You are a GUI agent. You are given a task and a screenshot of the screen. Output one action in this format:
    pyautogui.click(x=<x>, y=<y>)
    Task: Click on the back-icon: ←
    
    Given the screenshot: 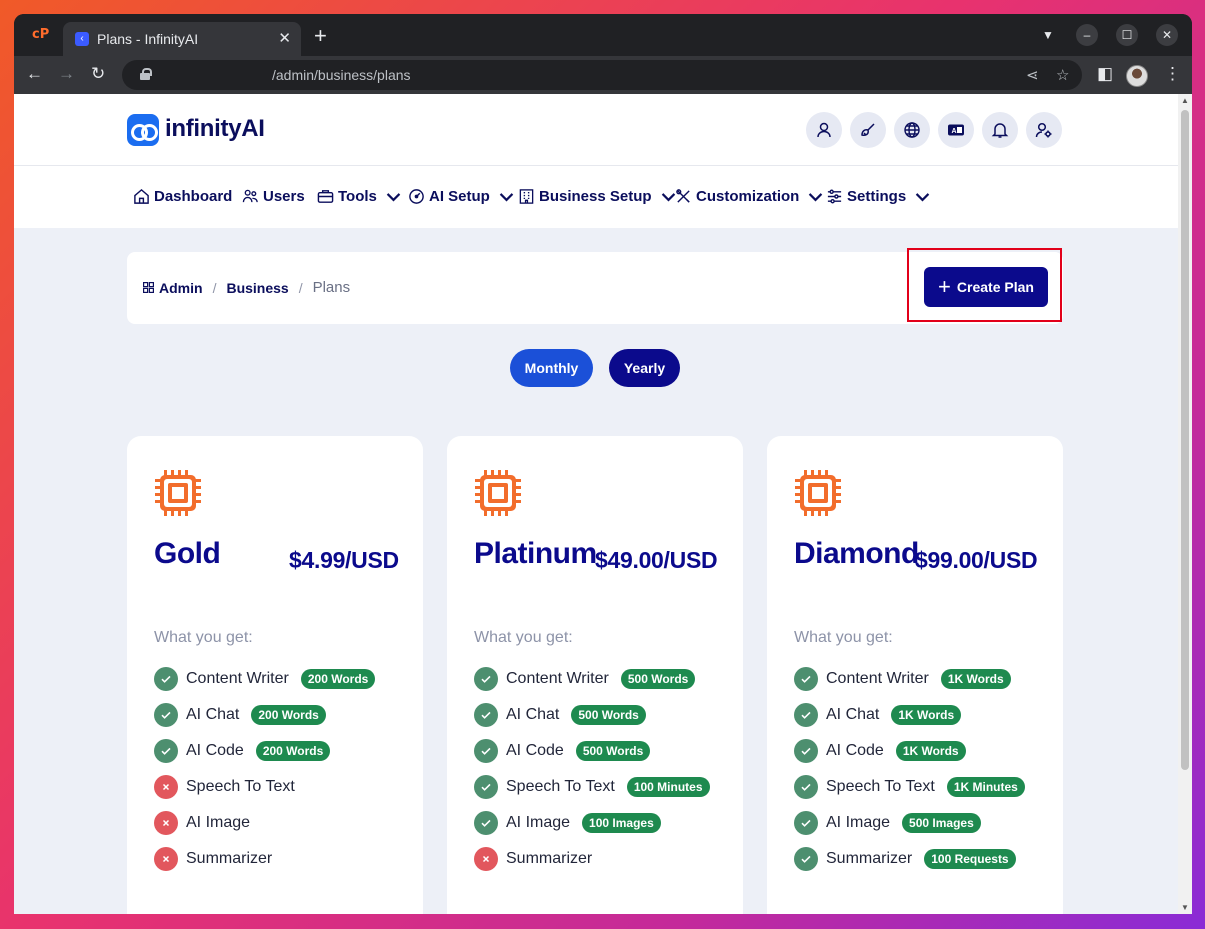 What is the action you would take?
    pyautogui.click(x=34, y=74)
    